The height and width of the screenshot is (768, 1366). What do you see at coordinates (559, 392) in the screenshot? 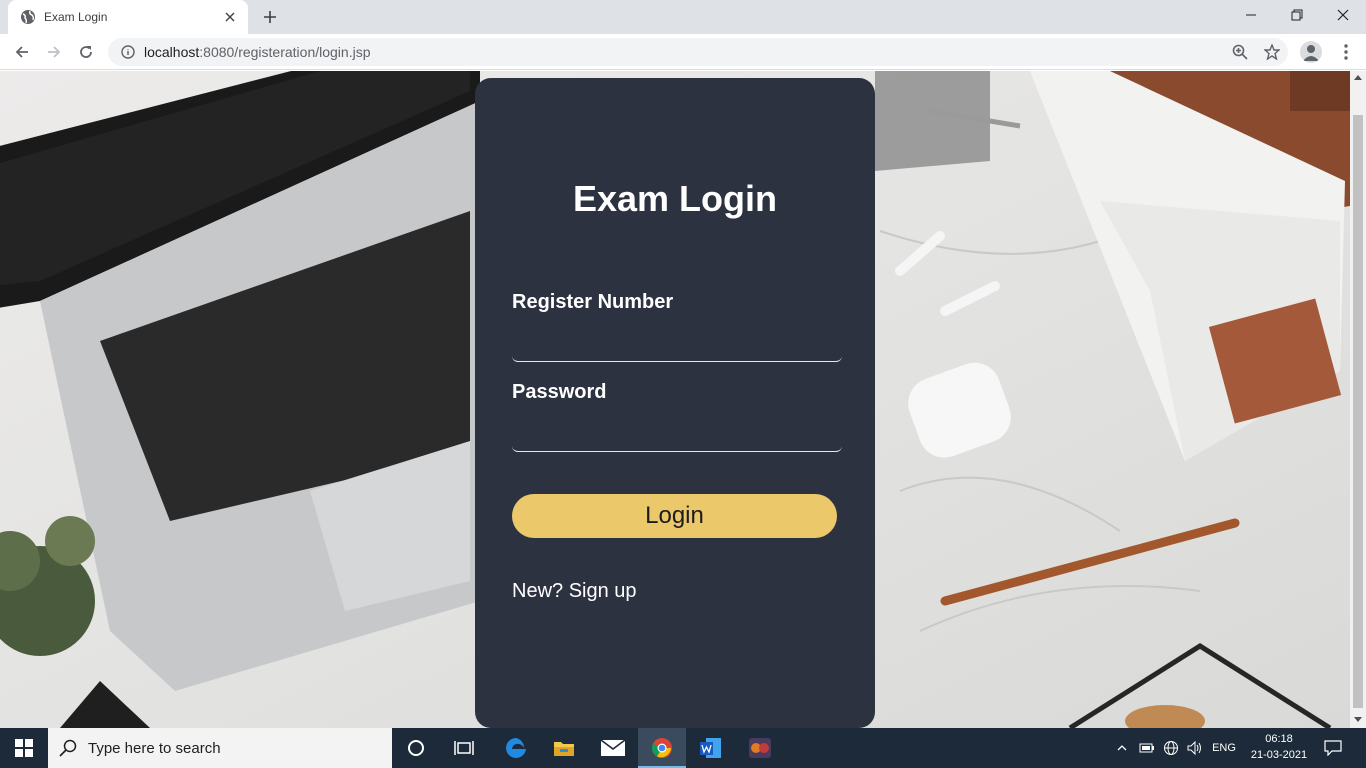
I see `password-label: Password` at bounding box center [559, 392].